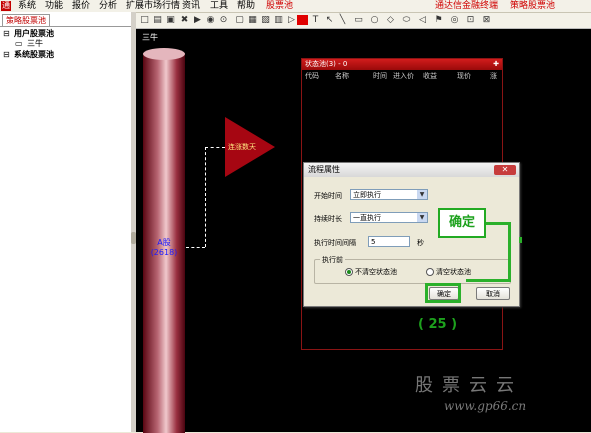 This screenshot has height=433, width=591. What do you see at coordinates (34, 34) in the screenshot?
I see `tree-item-user-pool: 用户股票池` at bounding box center [34, 34].